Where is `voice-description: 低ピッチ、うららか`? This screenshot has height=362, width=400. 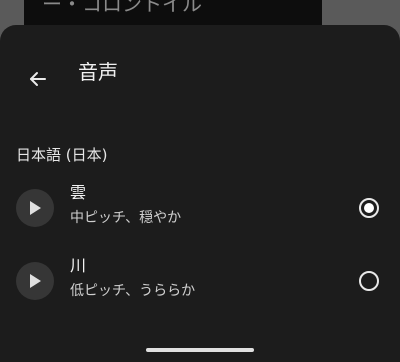 voice-description: 低ピッチ、うららか is located at coordinates (133, 291).